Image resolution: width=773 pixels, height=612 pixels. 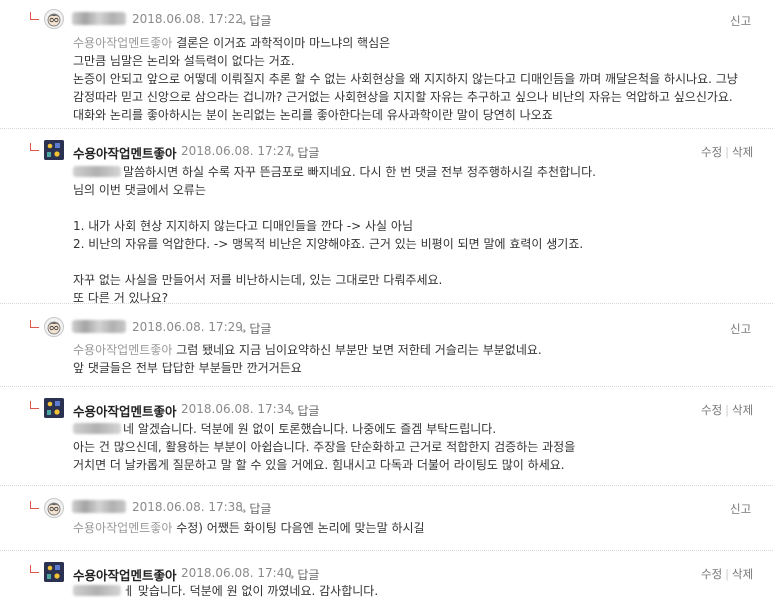 I want to click on comment-date: 2018.06.08. 17:38, so click(x=187, y=507).